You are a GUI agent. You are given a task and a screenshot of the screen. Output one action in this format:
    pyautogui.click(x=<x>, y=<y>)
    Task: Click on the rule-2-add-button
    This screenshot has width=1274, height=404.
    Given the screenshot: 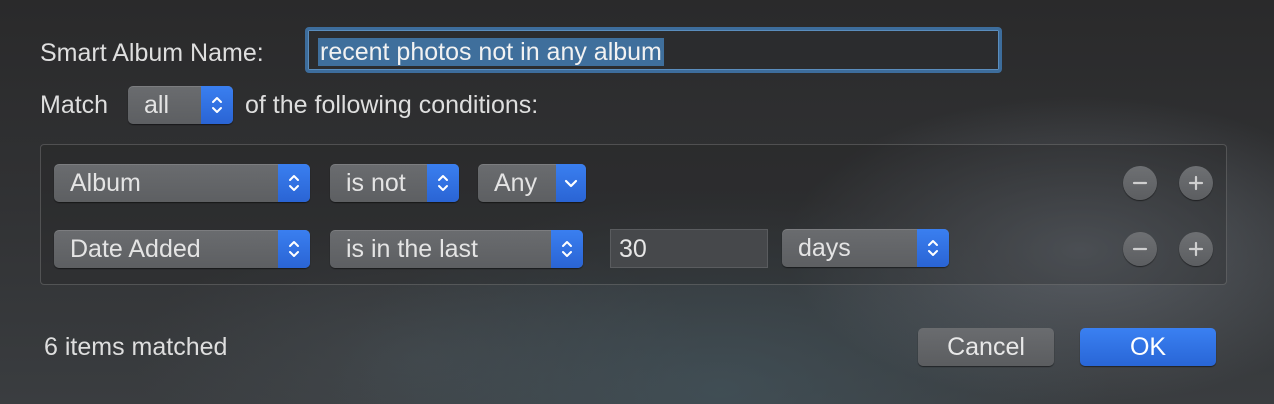 What is the action you would take?
    pyautogui.click(x=1196, y=249)
    